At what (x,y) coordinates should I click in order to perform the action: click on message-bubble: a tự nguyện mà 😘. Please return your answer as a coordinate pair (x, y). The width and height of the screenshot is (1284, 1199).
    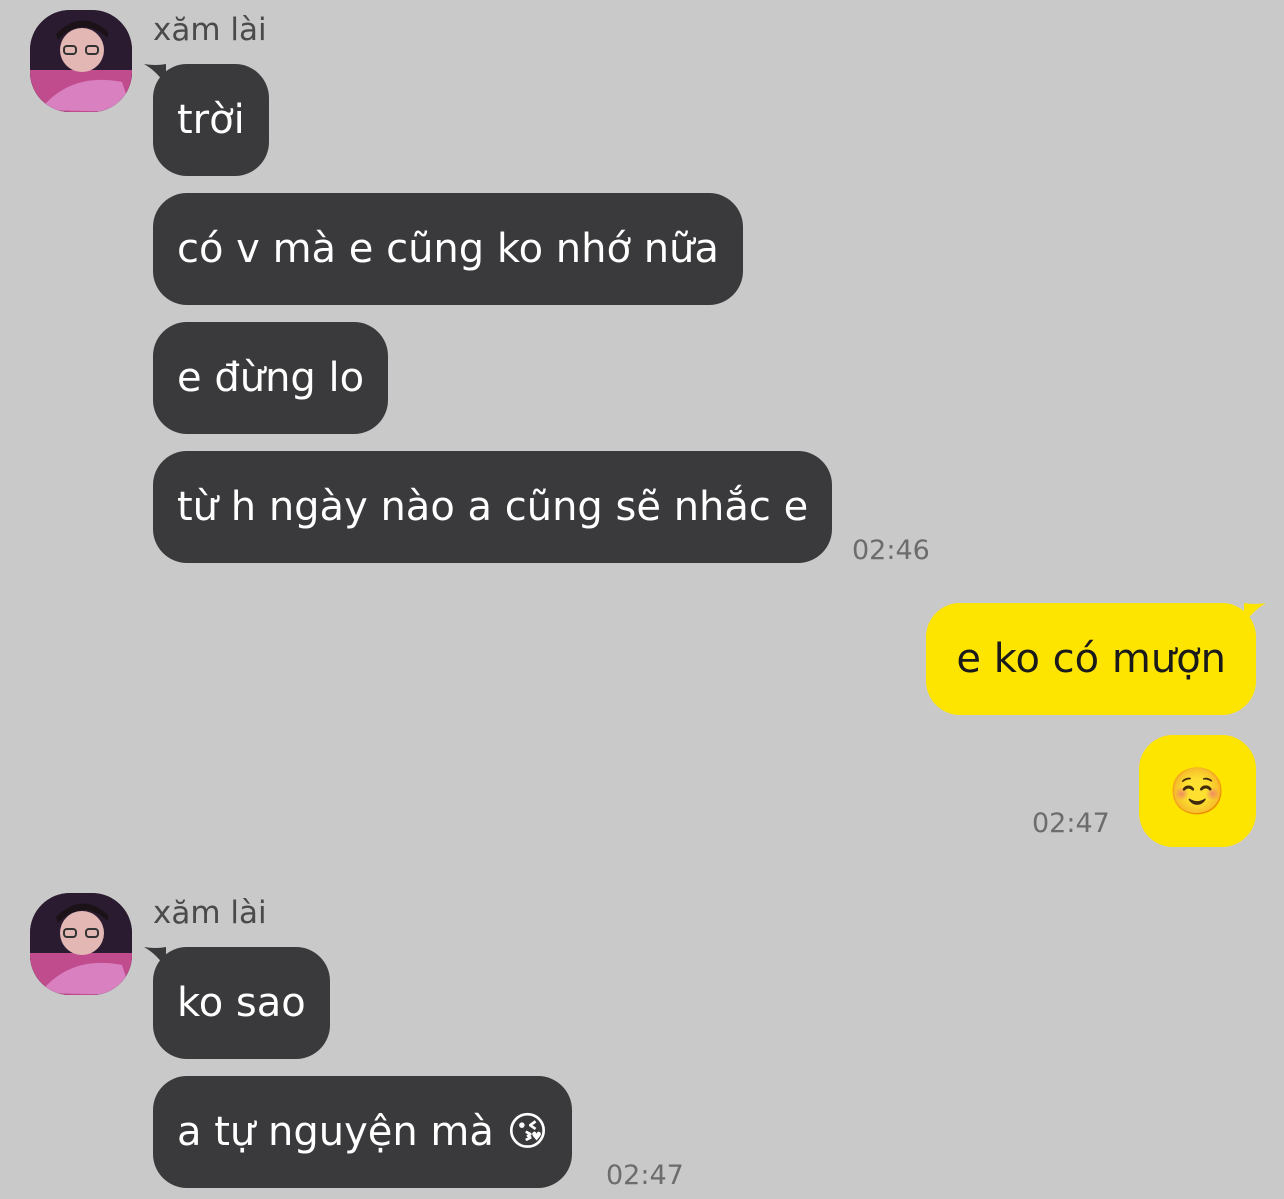
    Looking at the image, I should click on (363, 1132).